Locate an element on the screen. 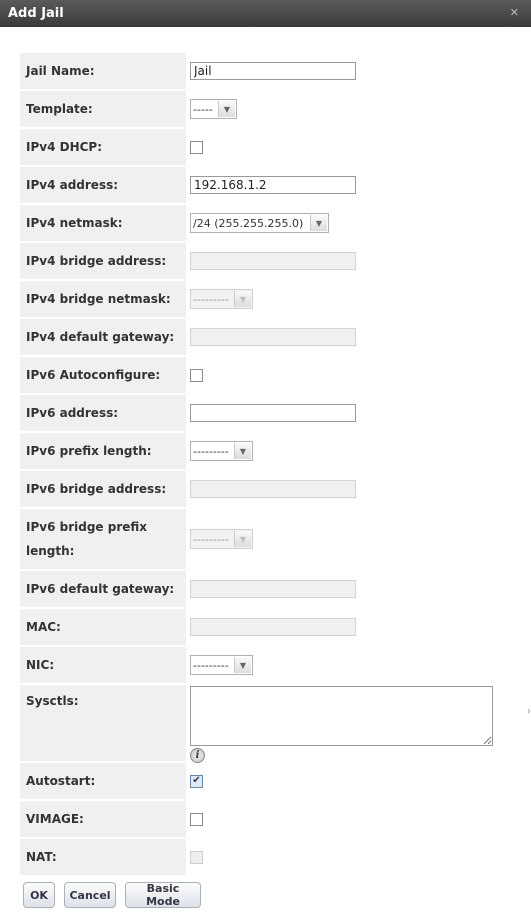  ipv6-bridge-address-label: IPv6 bridge address: is located at coordinates (103, 489).